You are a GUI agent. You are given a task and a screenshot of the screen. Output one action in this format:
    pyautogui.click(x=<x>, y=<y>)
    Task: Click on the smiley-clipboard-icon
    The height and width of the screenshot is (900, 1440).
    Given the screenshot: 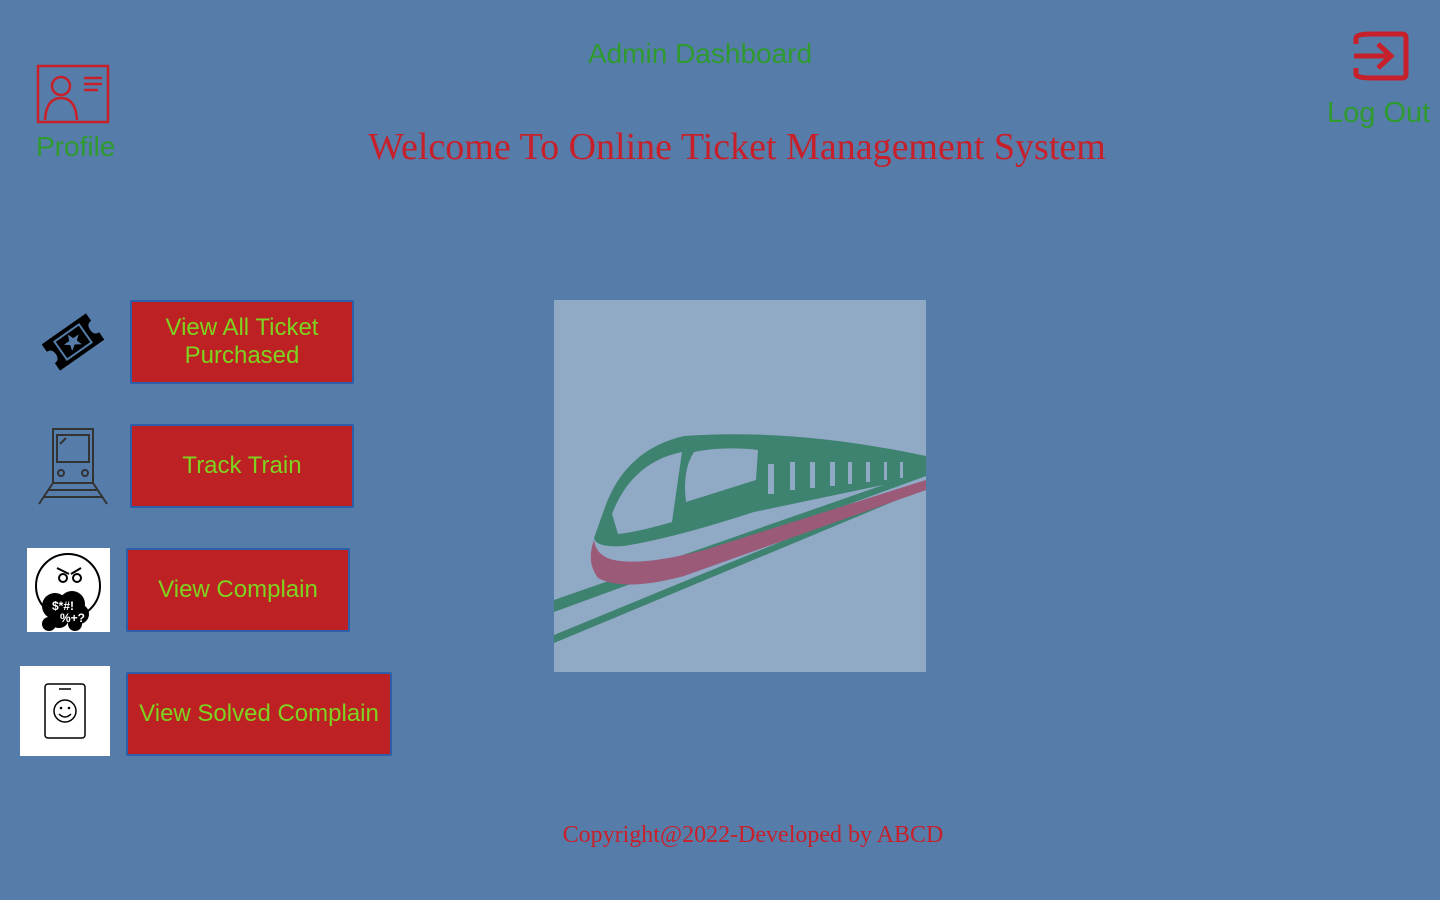 What is the action you would take?
    pyautogui.click(x=65, y=711)
    